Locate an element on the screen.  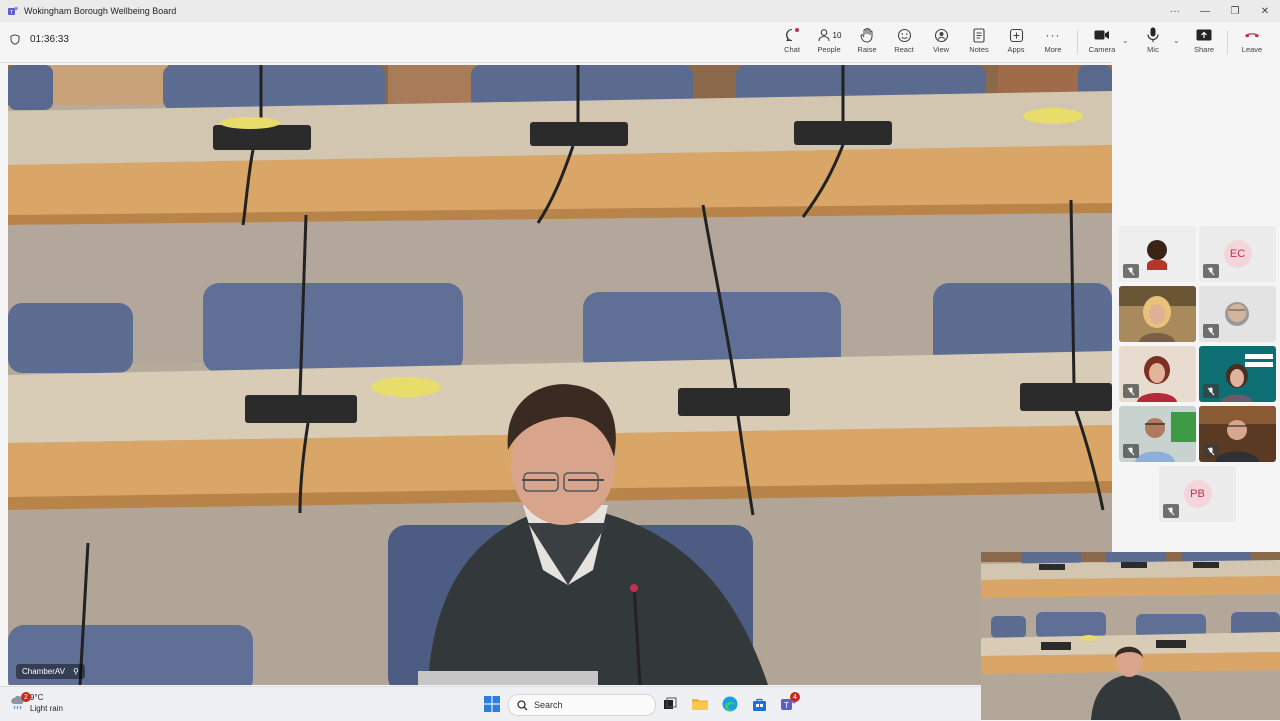
ellipsis-icon: ··· is located at coordinates (1053, 35).